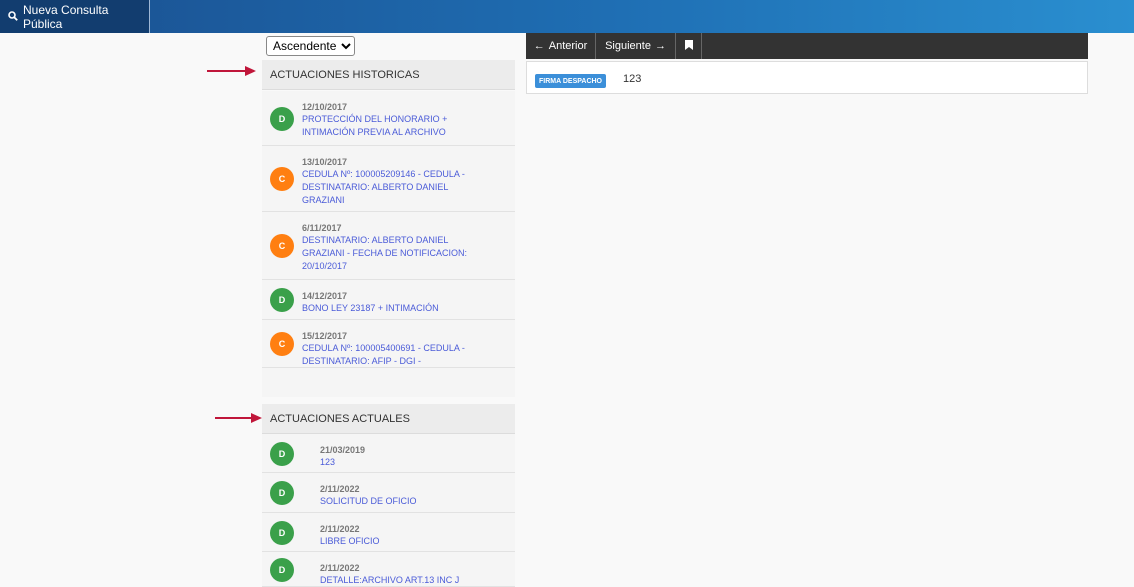 This screenshot has width=1134, height=587. I want to click on item-description: LIBRE OFICIO, so click(350, 541).